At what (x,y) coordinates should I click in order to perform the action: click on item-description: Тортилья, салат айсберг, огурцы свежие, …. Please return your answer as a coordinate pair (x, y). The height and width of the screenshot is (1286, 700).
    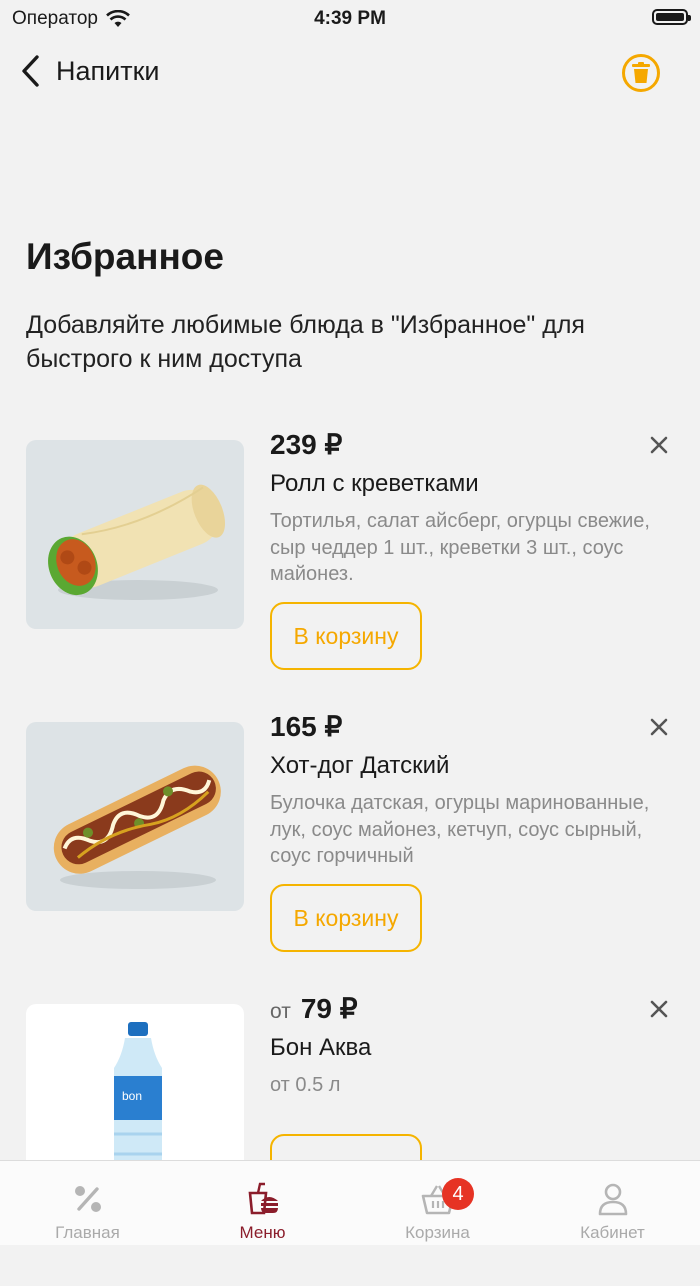
    Looking at the image, I should click on (460, 547).